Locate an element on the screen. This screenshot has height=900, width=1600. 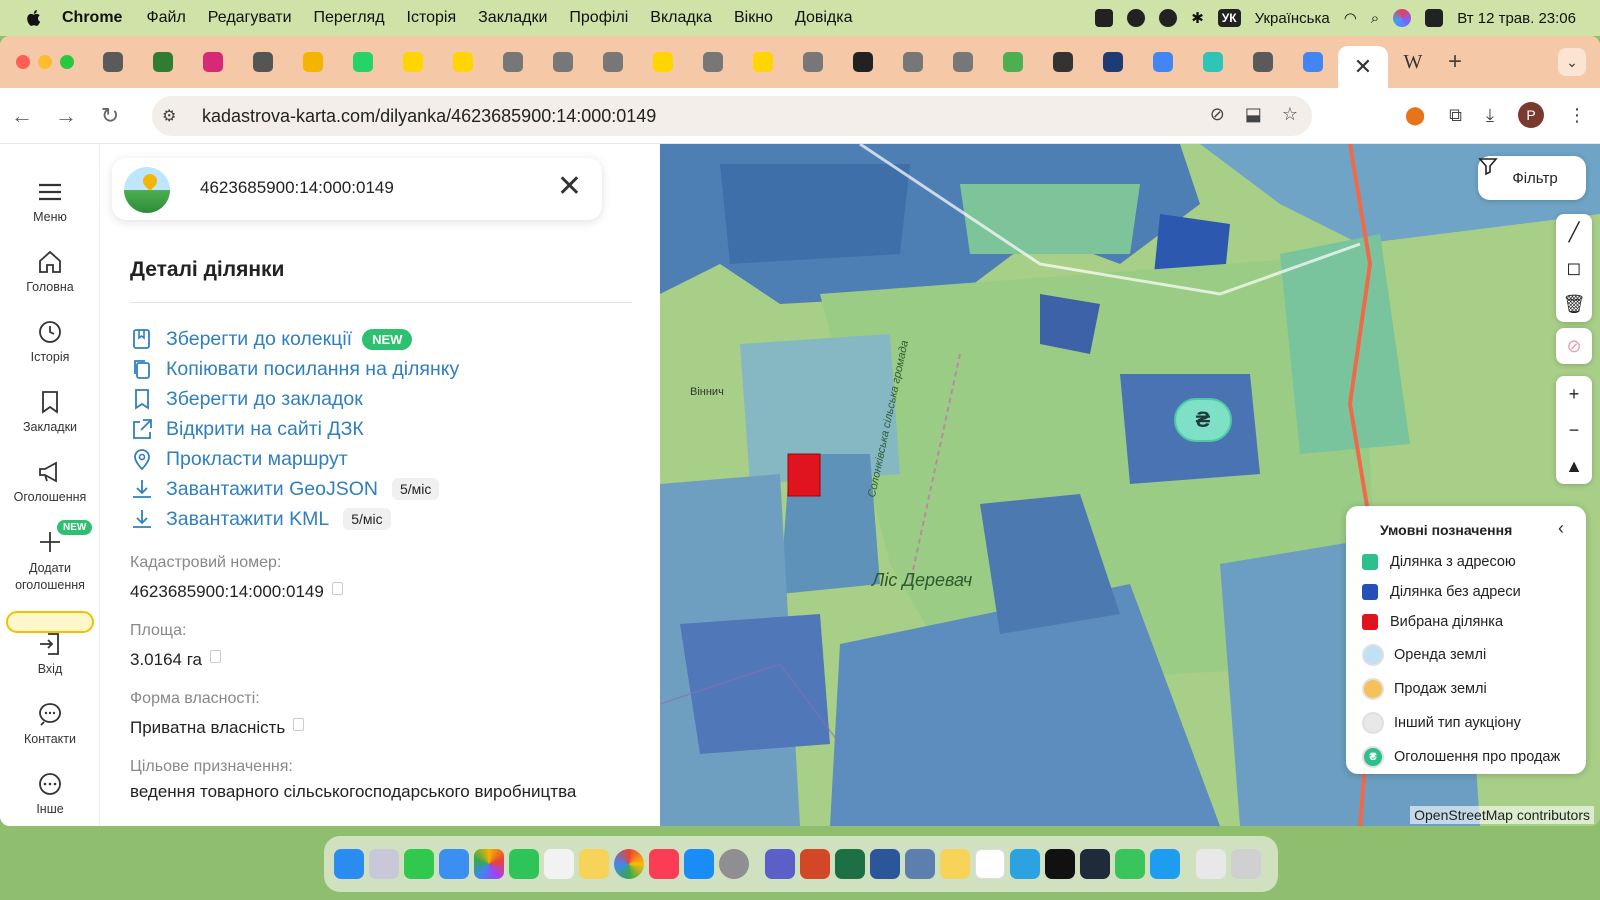
forward-button: → is located at coordinates (66, 116).